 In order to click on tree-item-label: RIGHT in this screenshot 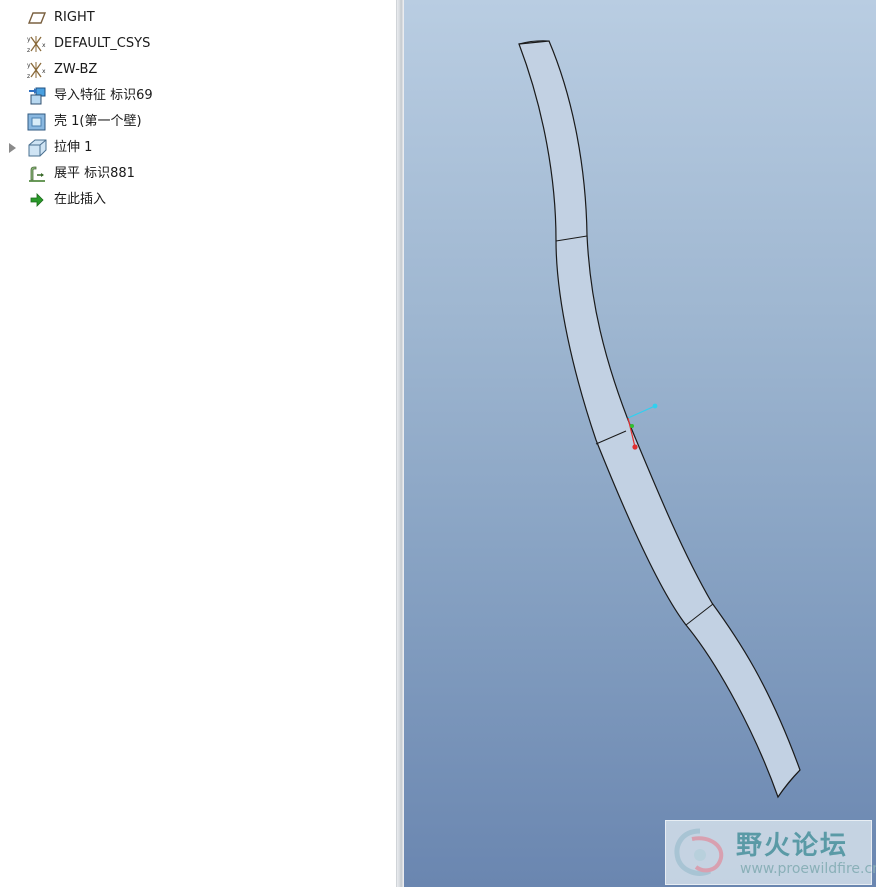, I will do `click(74, 17)`.